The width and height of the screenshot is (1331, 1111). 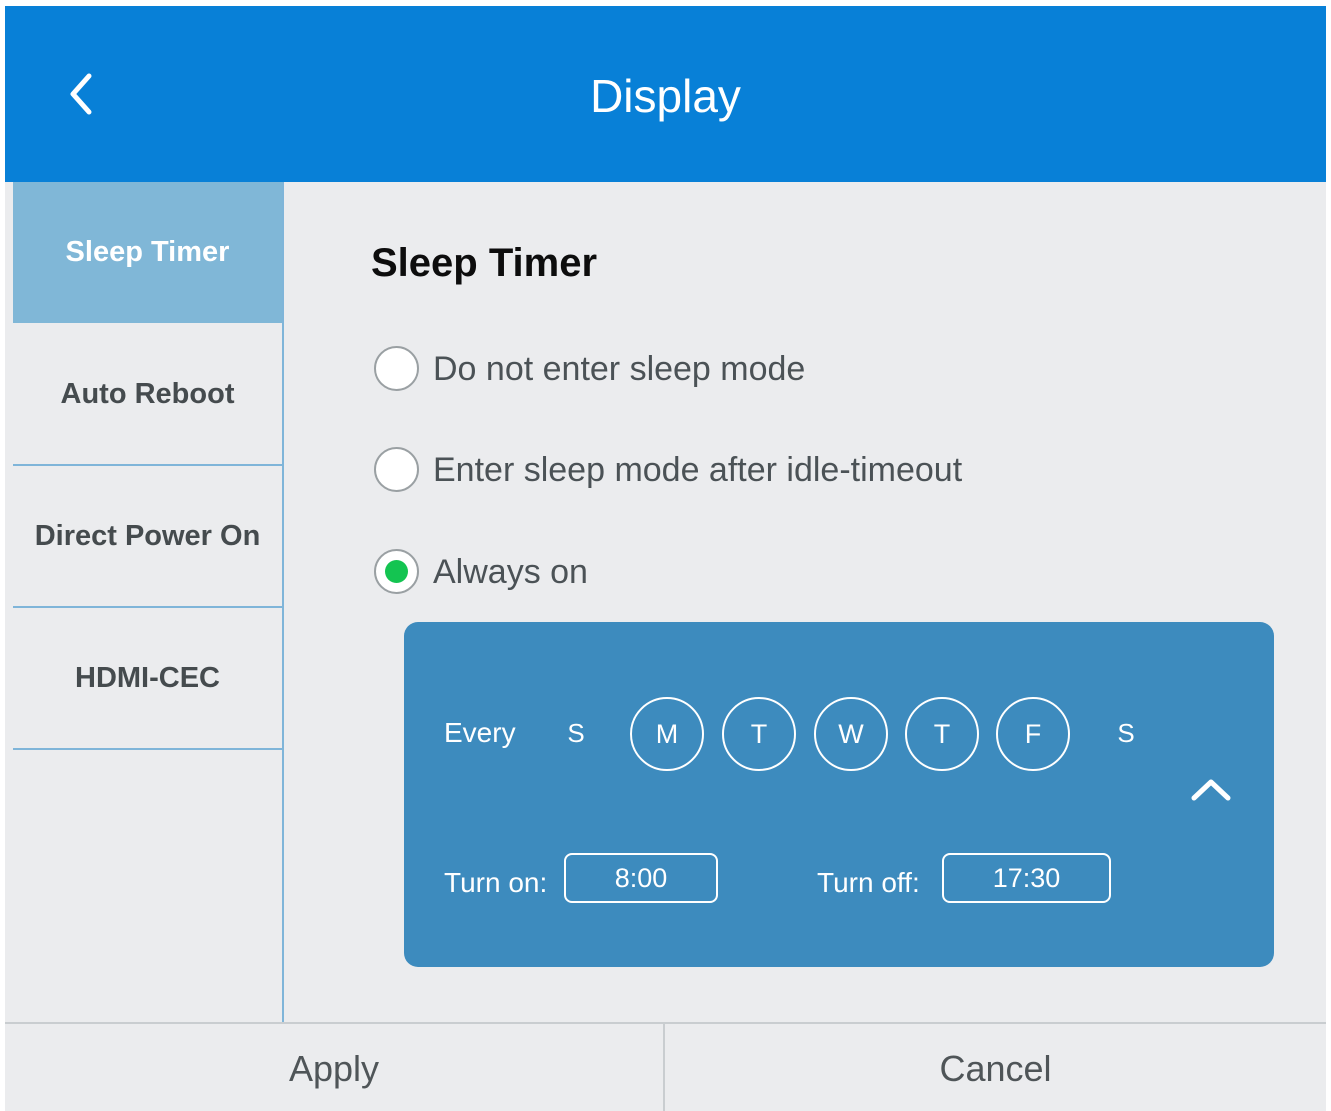 I want to click on option-label: Always on, so click(x=510, y=571).